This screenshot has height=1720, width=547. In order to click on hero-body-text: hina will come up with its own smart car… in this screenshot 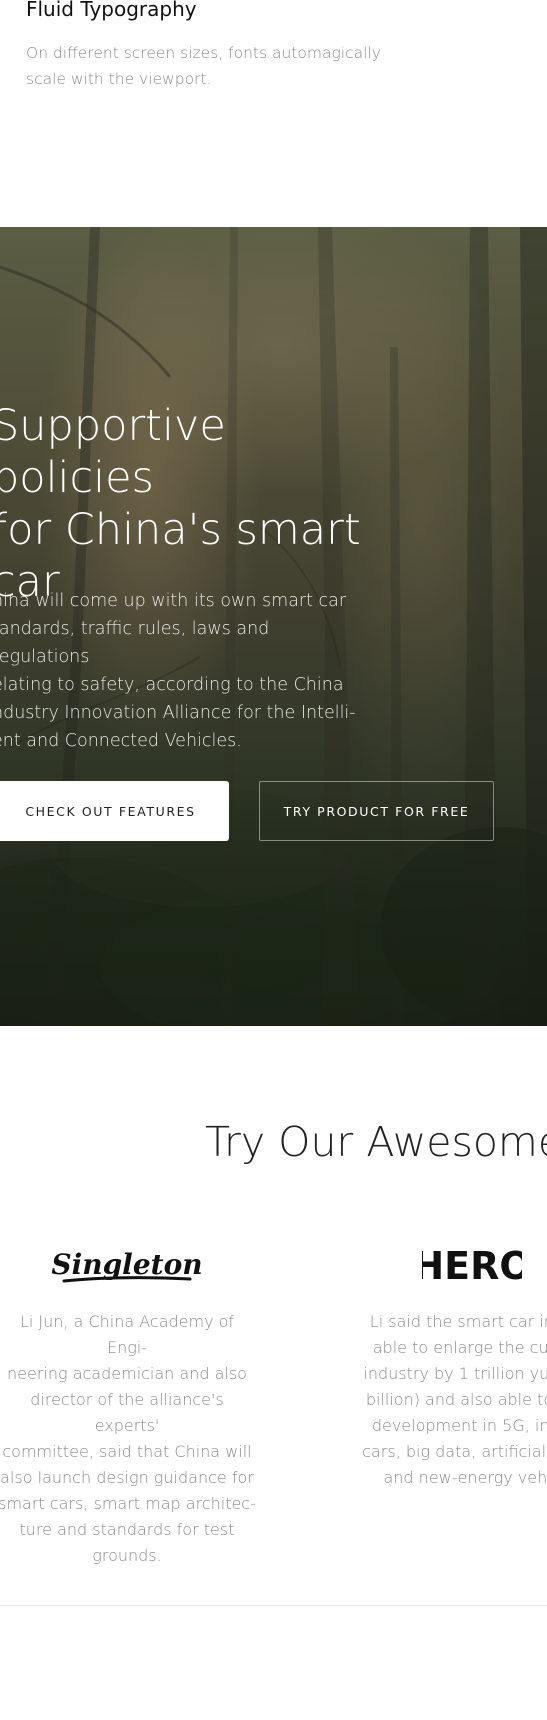, I will do `click(178, 671)`.